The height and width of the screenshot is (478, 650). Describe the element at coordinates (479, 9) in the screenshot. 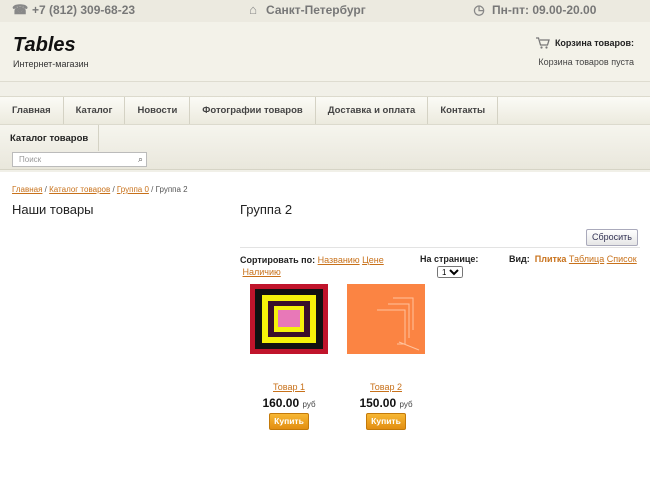

I see `clock-icon: ◷` at that location.